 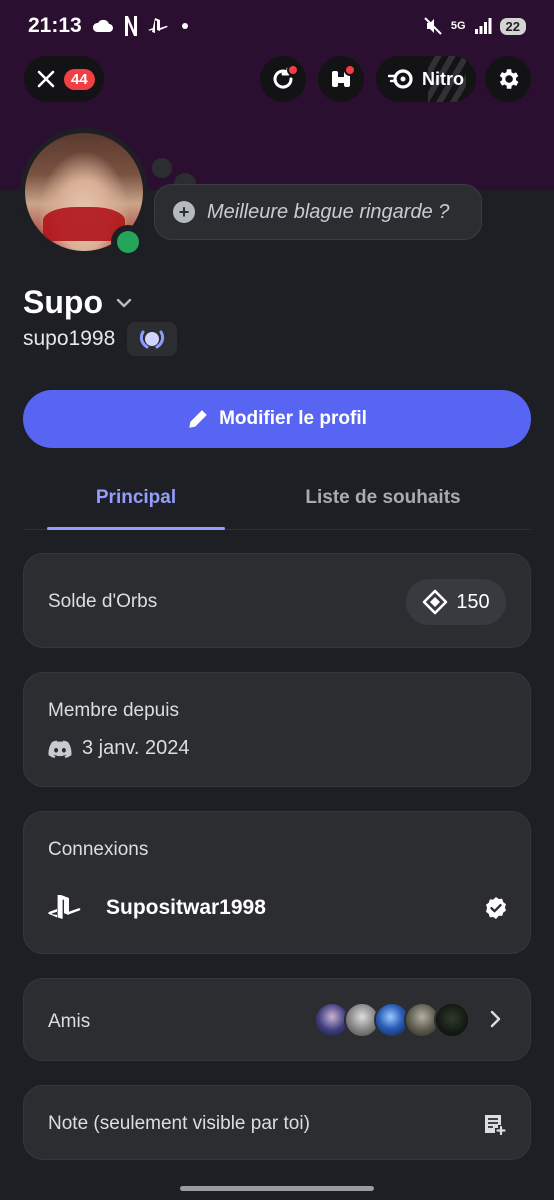 I want to click on settings-button, so click(x=508, y=79).